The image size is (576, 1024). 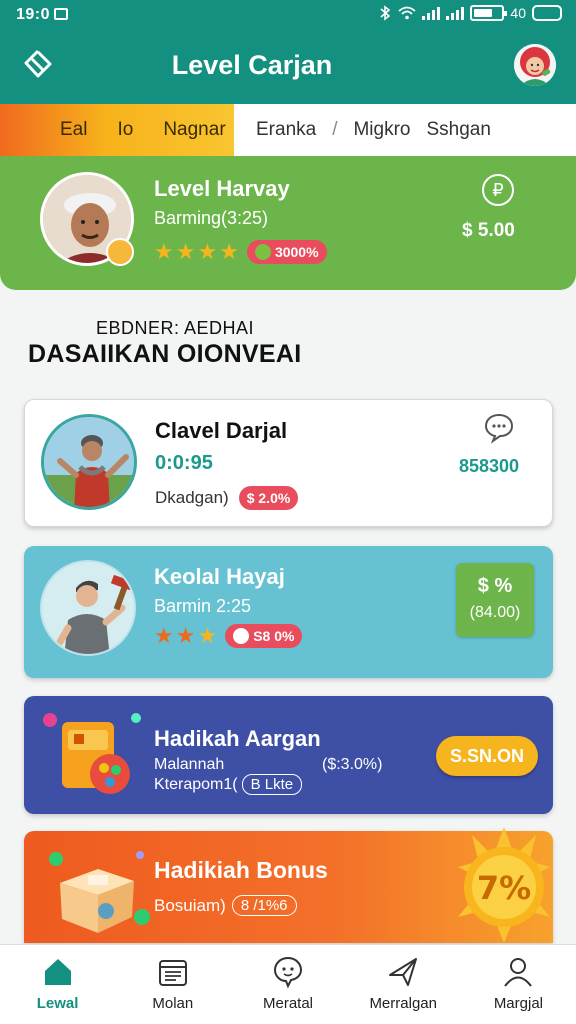 I want to click on card-title: Hadikah Aargan, so click(x=237, y=738).